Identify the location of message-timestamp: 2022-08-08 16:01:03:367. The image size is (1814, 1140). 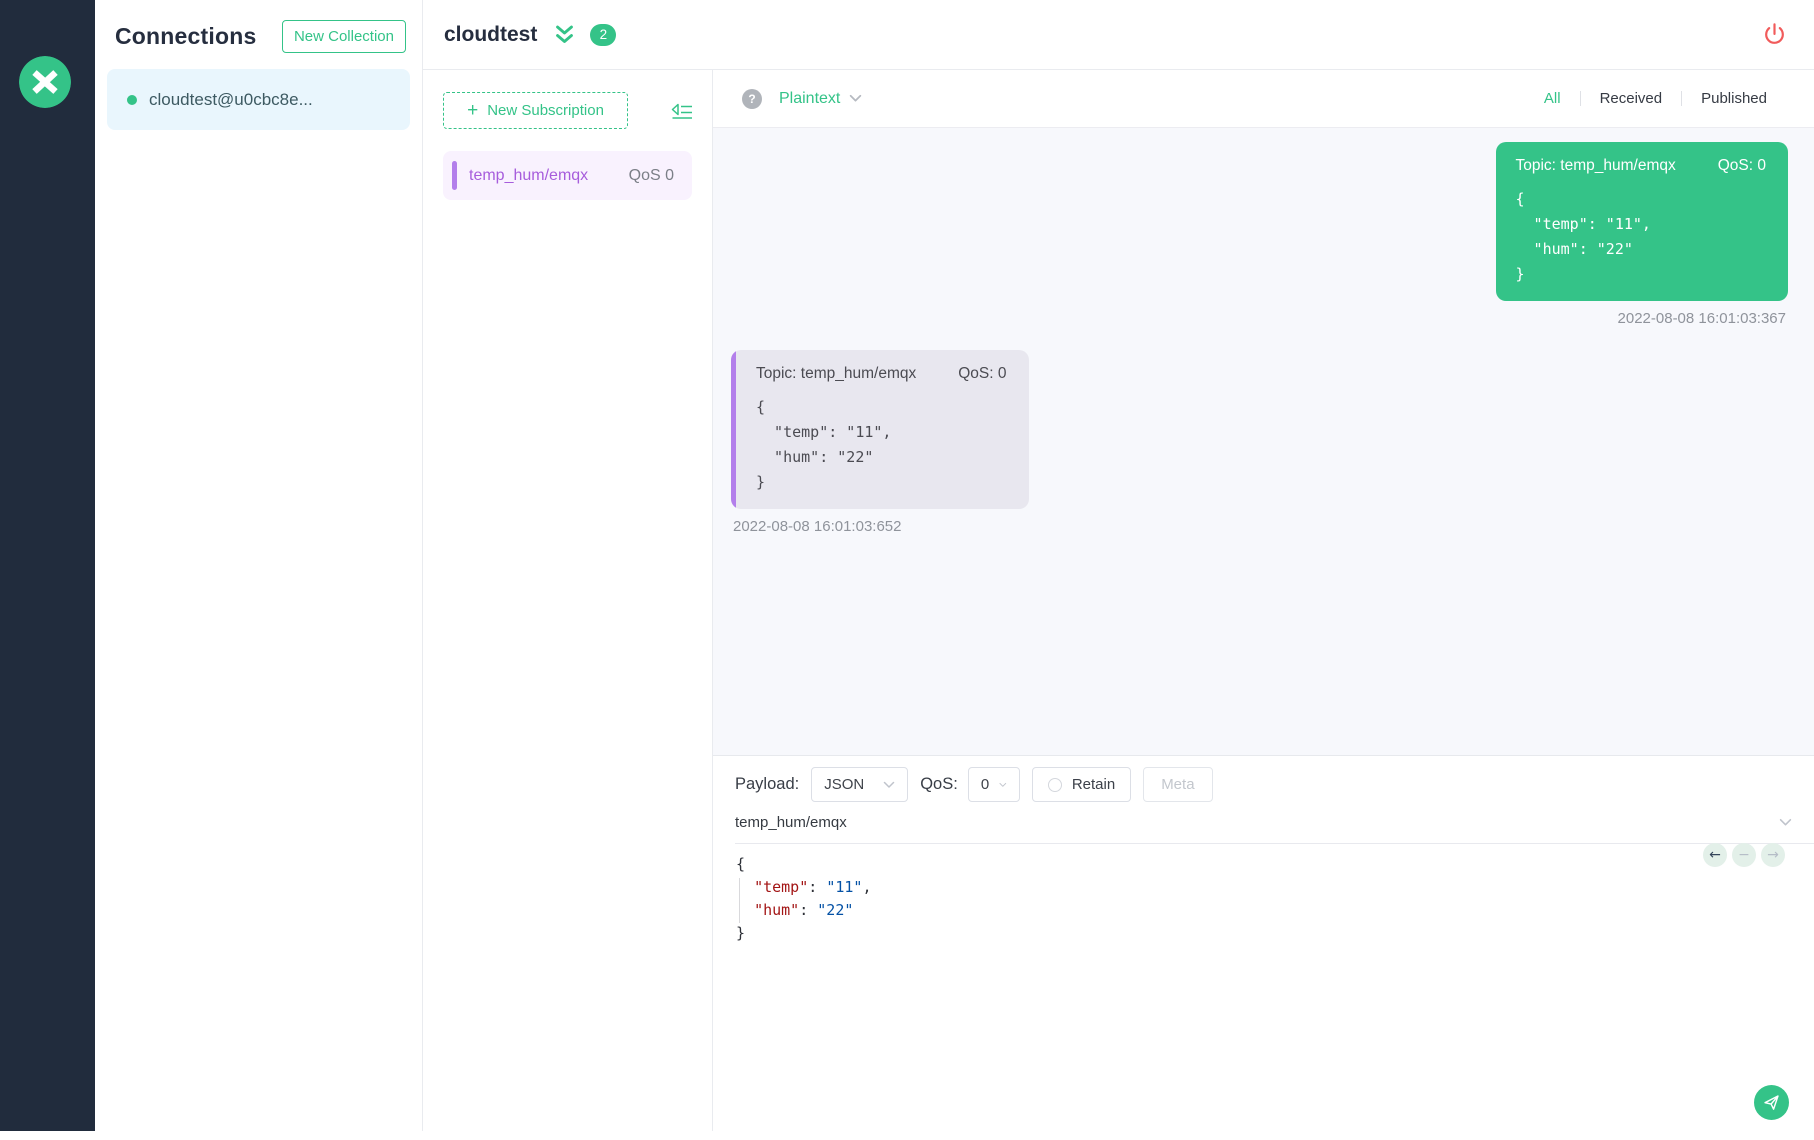
(1701, 318).